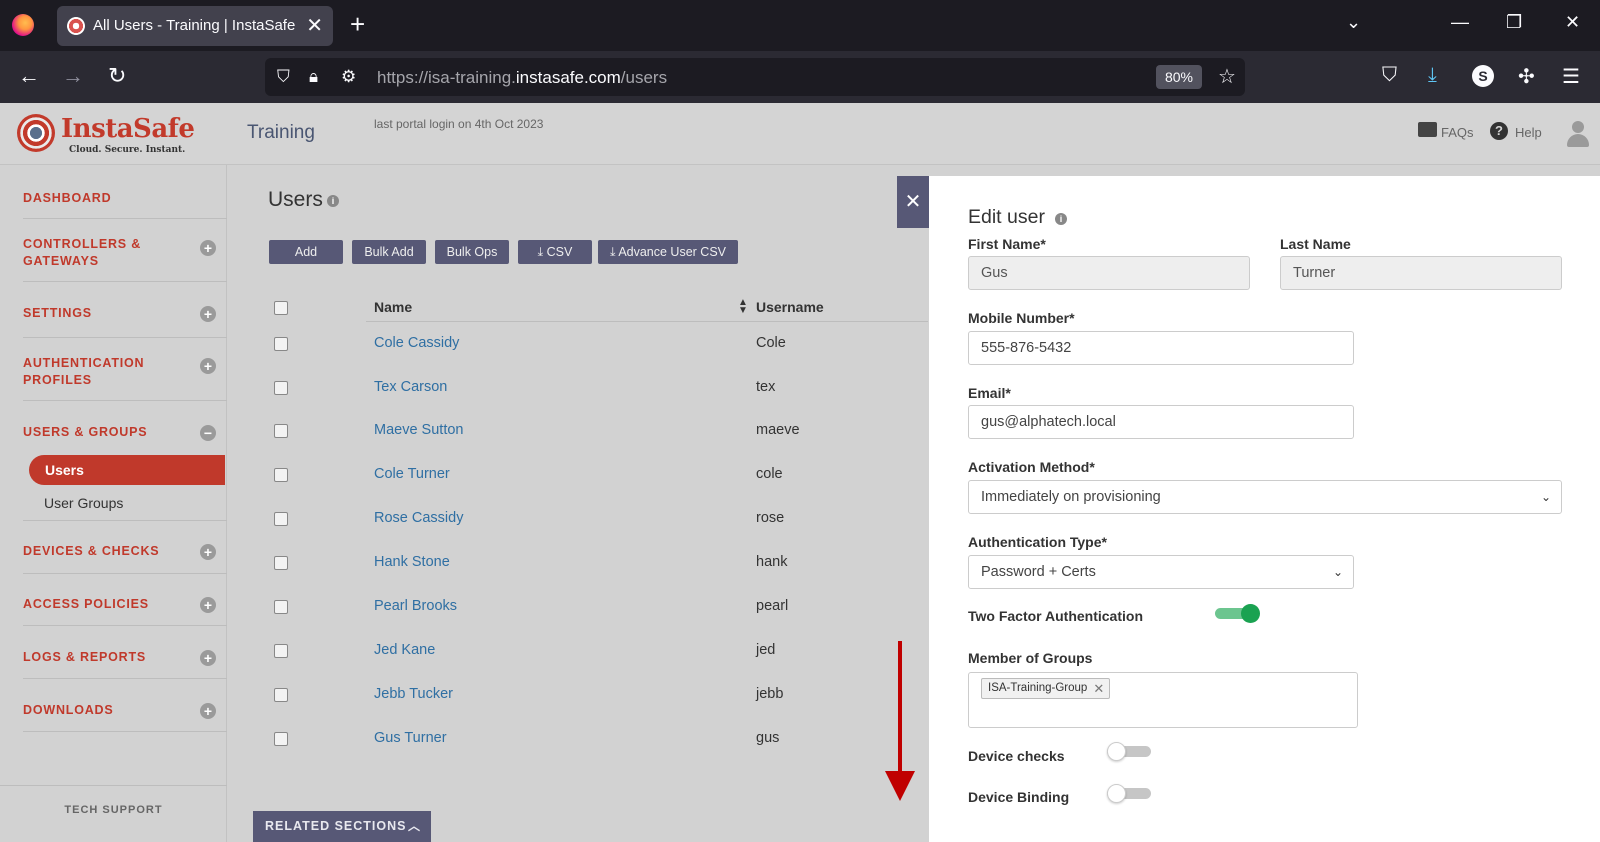 The height and width of the screenshot is (842, 1600). I want to click on groups-multiselect: ISA-Training-Group ✕, so click(1163, 700).